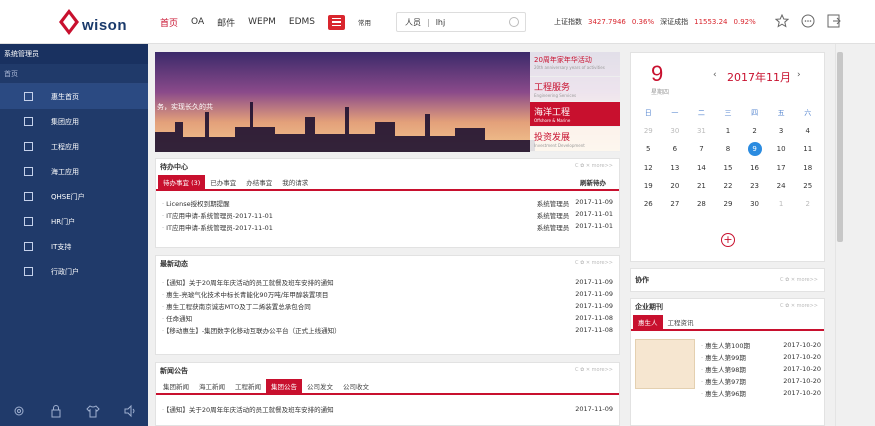 The image size is (875, 426). What do you see at coordinates (74, 146) in the screenshot?
I see `sidebar-item-engineering-app: 工程应用` at bounding box center [74, 146].